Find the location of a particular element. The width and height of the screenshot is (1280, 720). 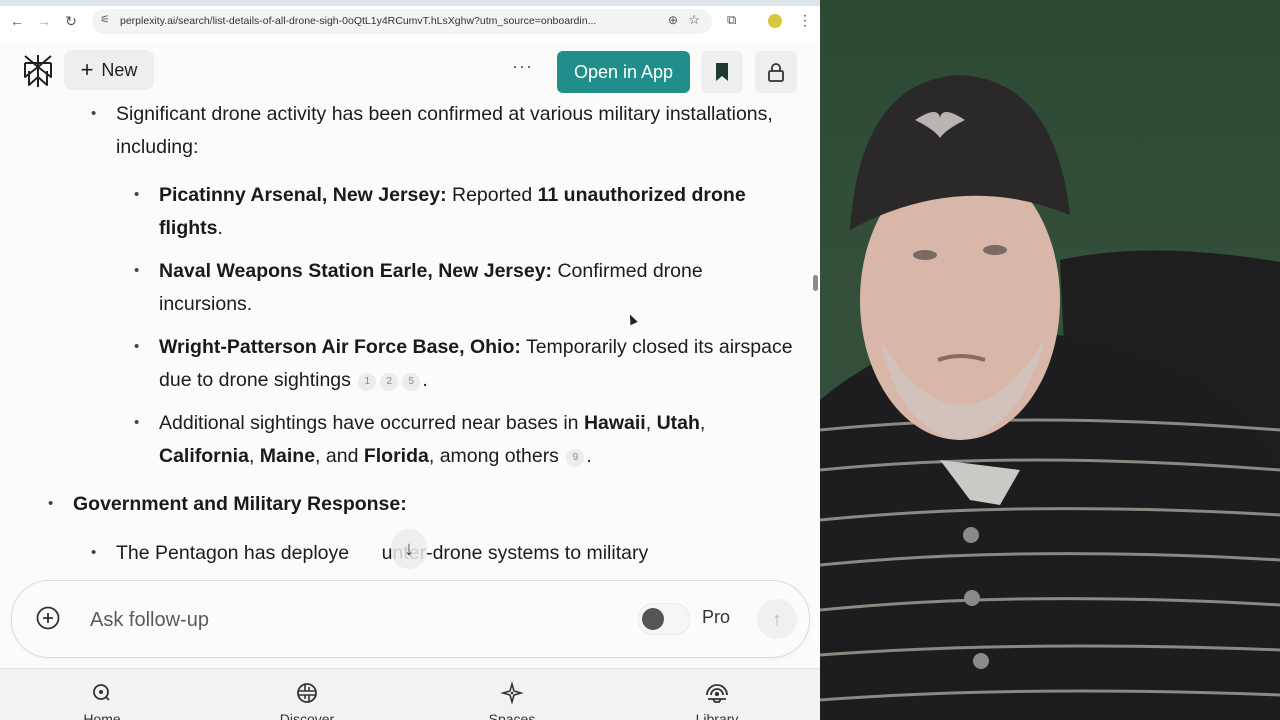

bookmark-button is located at coordinates (722, 72).